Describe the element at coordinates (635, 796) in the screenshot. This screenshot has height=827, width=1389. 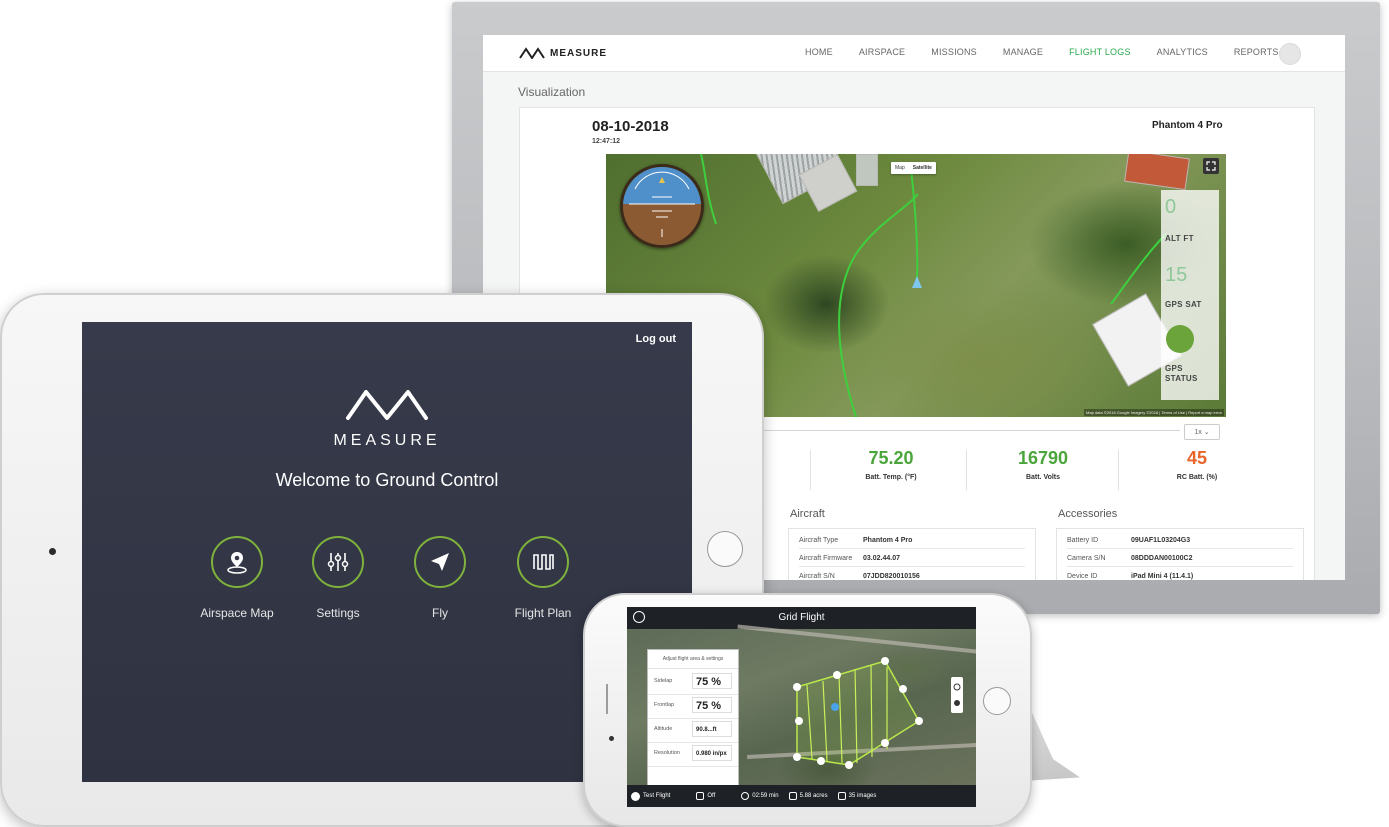
I see `check-icon` at that location.